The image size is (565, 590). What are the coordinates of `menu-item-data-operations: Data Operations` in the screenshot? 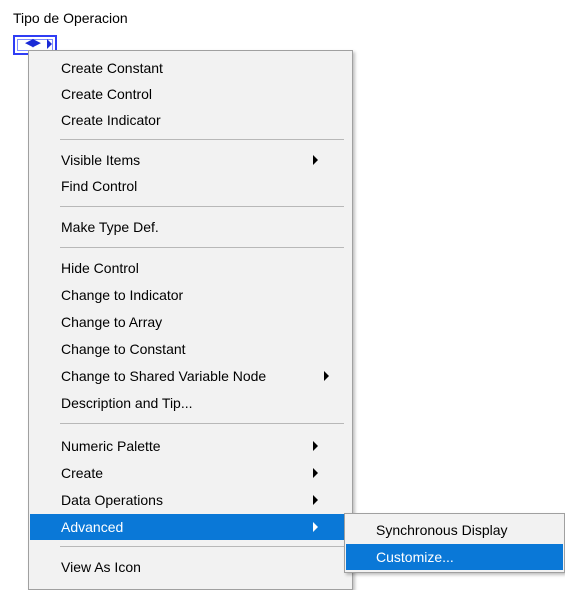 It's located at (190, 500).